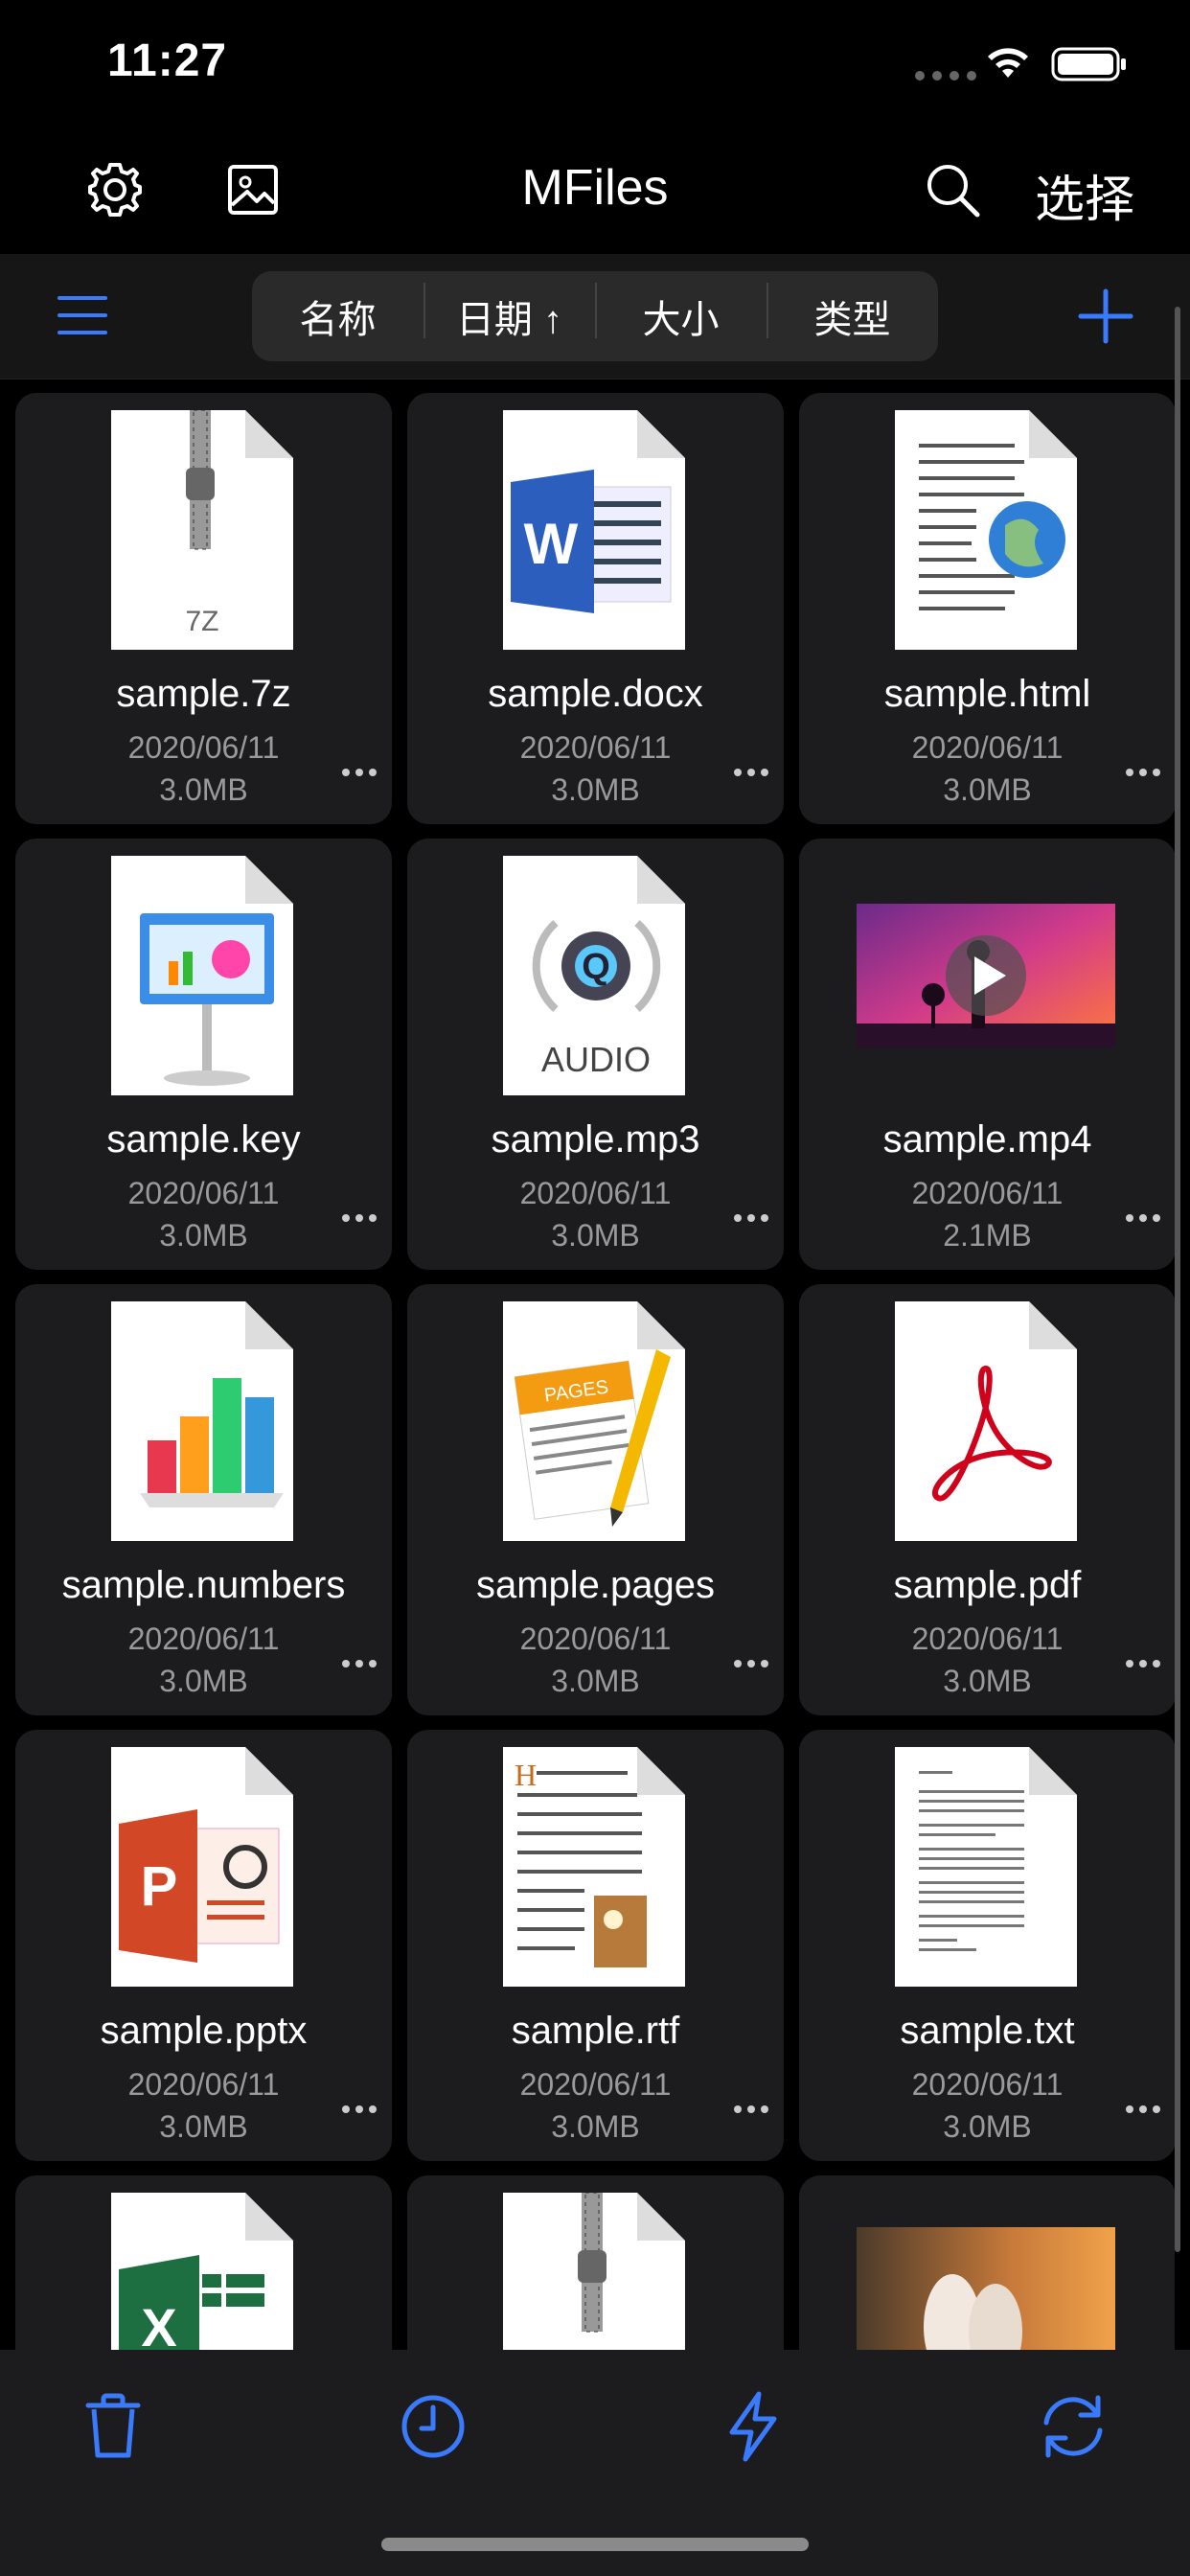  Describe the element at coordinates (853, 313) in the screenshot. I see `sort-by-type: 类型` at that location.